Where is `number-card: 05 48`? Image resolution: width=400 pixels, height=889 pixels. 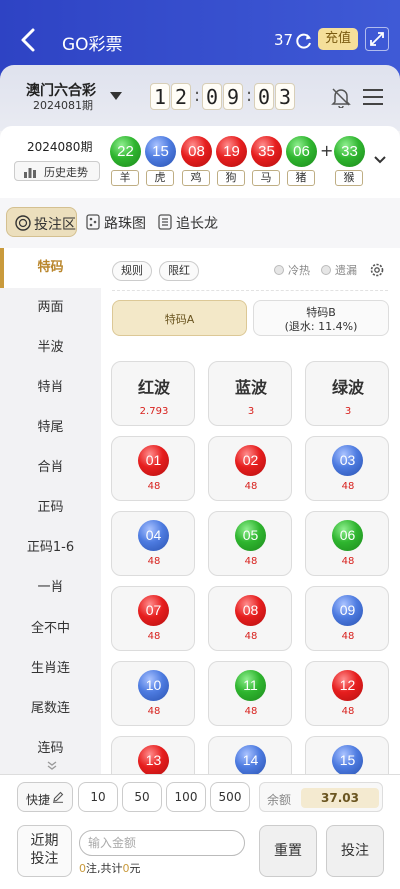
number-card: 05 48 is located at coordinates (250, 543).